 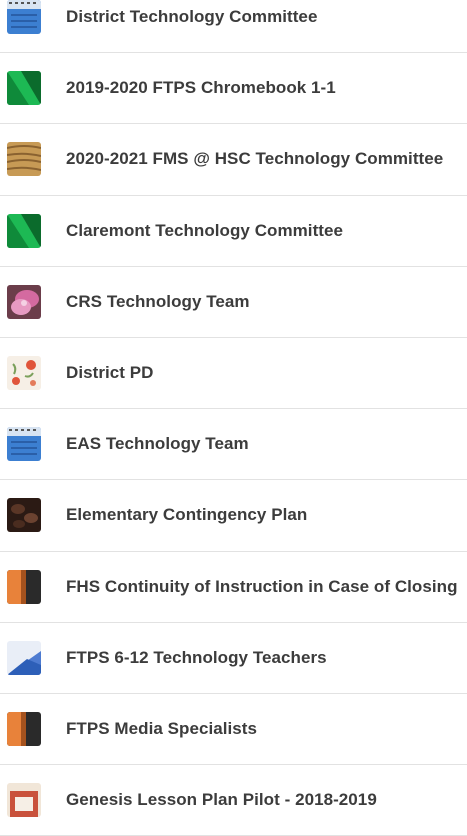 I want to click on blue-paper-icon, so click(x=24, y=657).